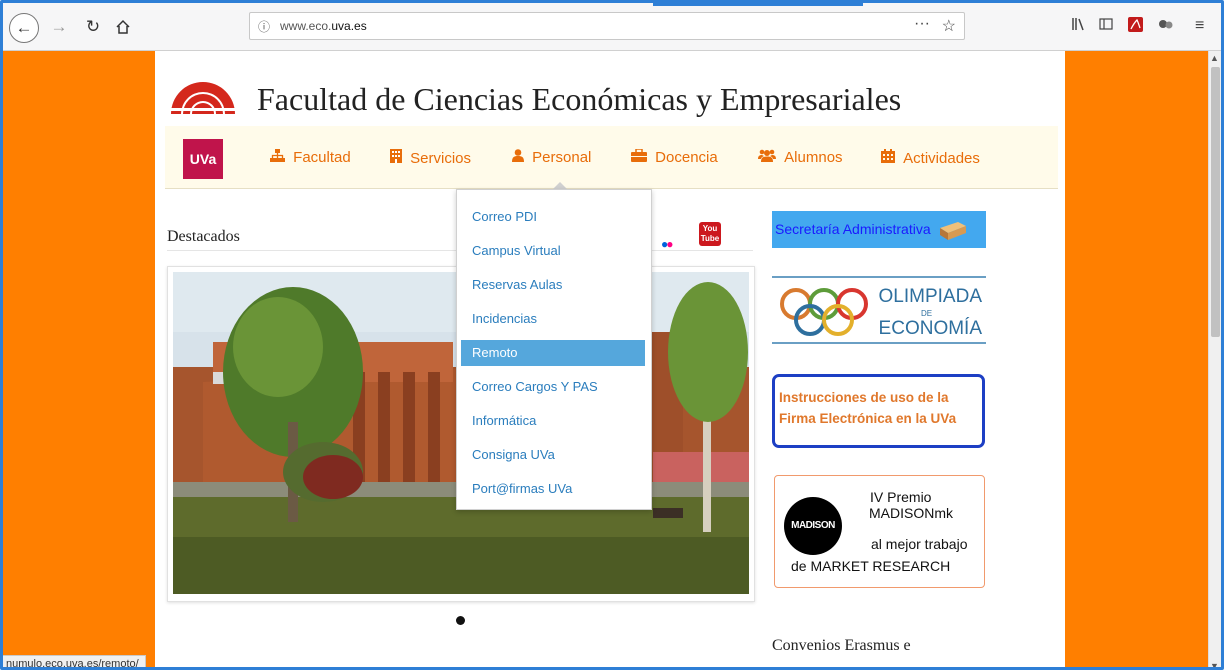 The image size is (1224, 670). What do you see at coordinates (322, 157) in the screenshot?
I see `menu-label: Facultad` at bounding box center [322, 157].